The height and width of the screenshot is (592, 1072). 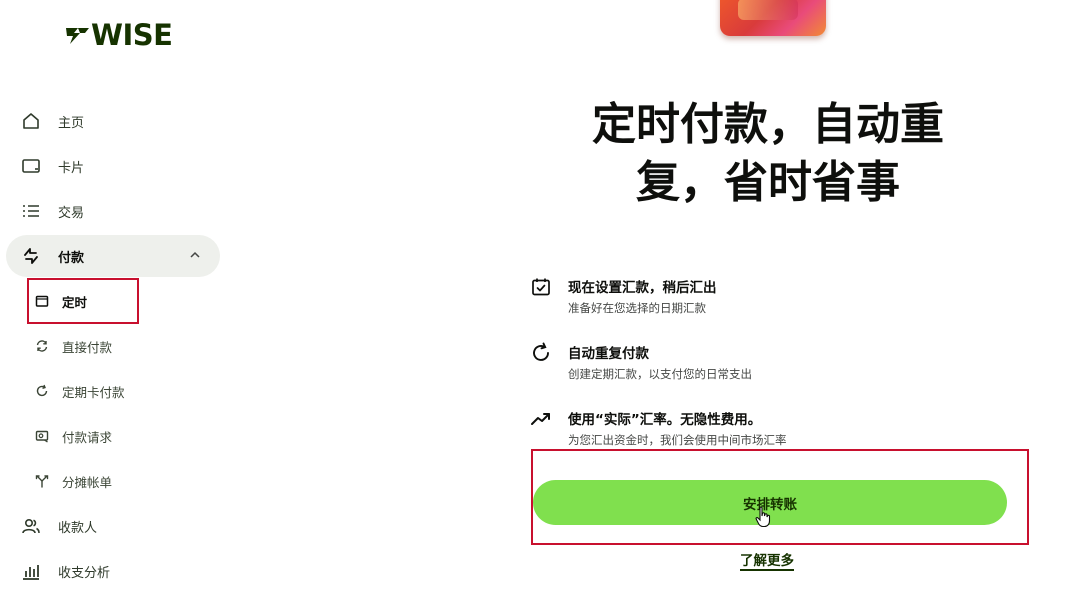 What do you see at coordinates (637, 308) in the screenshot?
I see `feature-description: 准备好在您选择的日期汇款` at bounding box center [637, 308].